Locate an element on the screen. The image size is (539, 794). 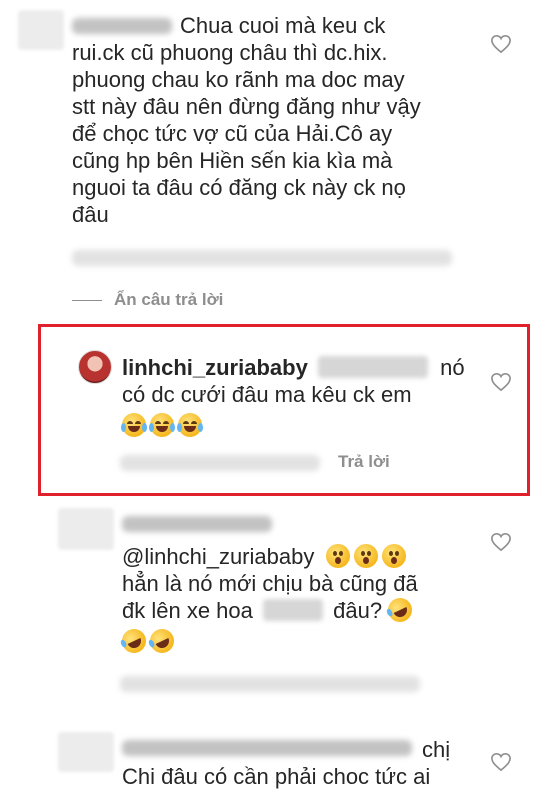
username: linhchi_zuriababy is located at coordinates (215, 367).